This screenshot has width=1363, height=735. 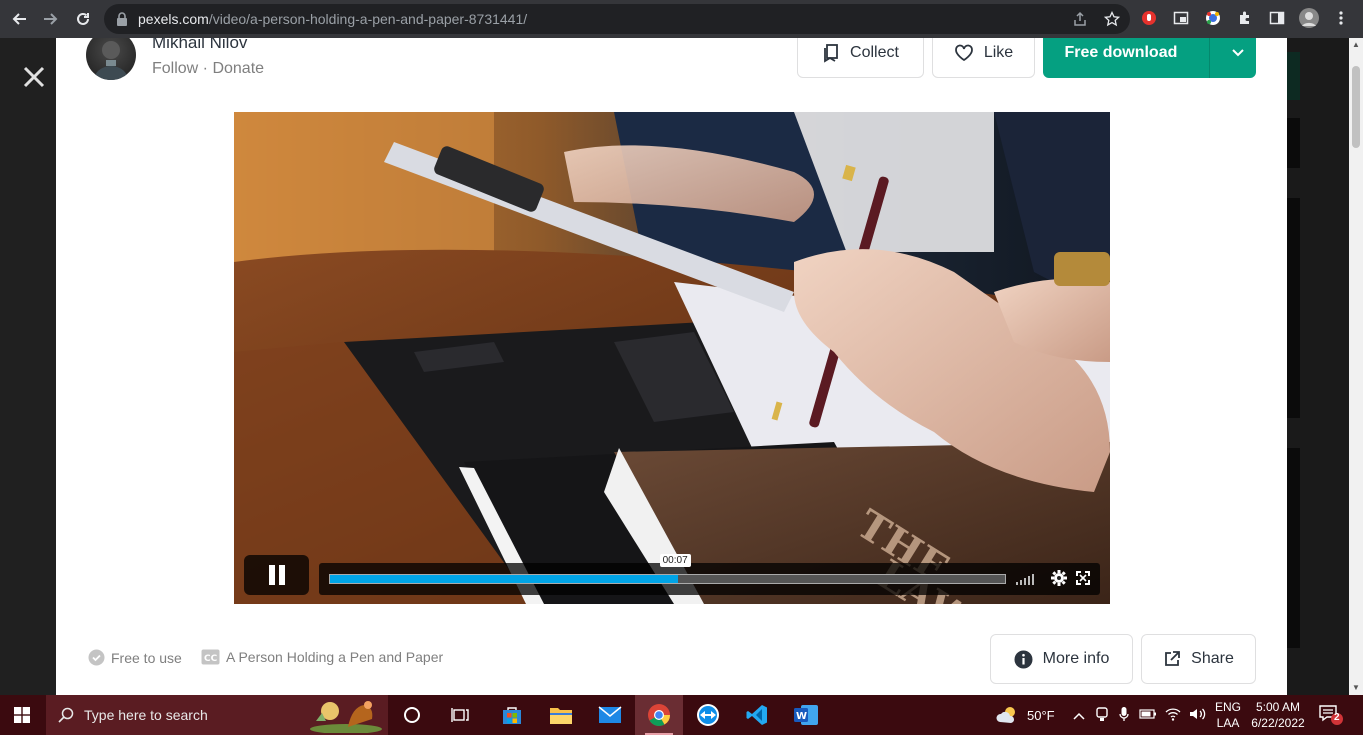 I want to click on taskbar-clock: 5:00 AM 6/22/2022, so click(x=1278, y=715).